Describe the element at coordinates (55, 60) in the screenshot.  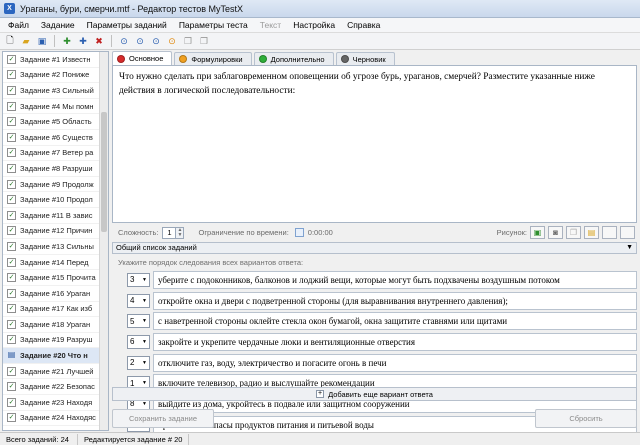
I see `task-list-item: ✓ Задание #1 Известн` at that location.